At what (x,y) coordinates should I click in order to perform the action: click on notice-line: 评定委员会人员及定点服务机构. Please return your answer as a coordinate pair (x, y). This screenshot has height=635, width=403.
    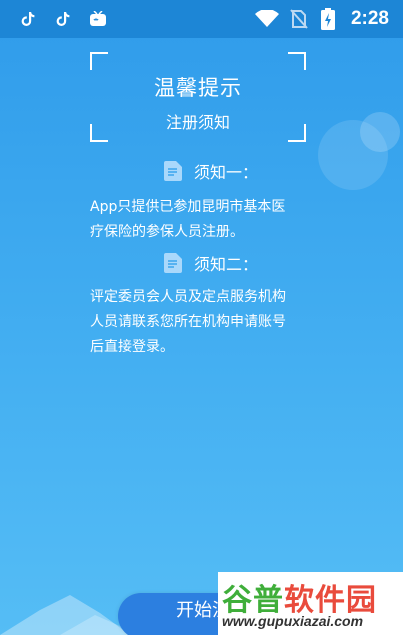
    Looking at the image, I should click on (188, 297).